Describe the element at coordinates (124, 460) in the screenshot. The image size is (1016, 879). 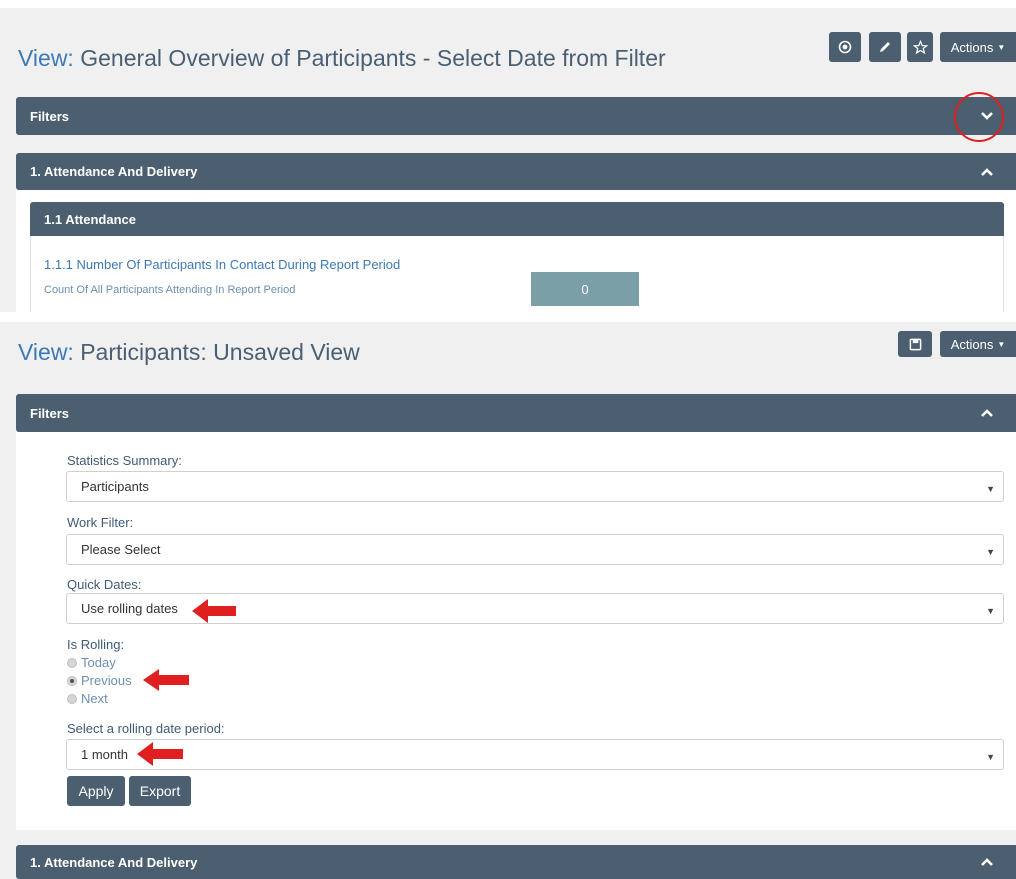
I see `stats-label: Statistics Summary:` at that location.